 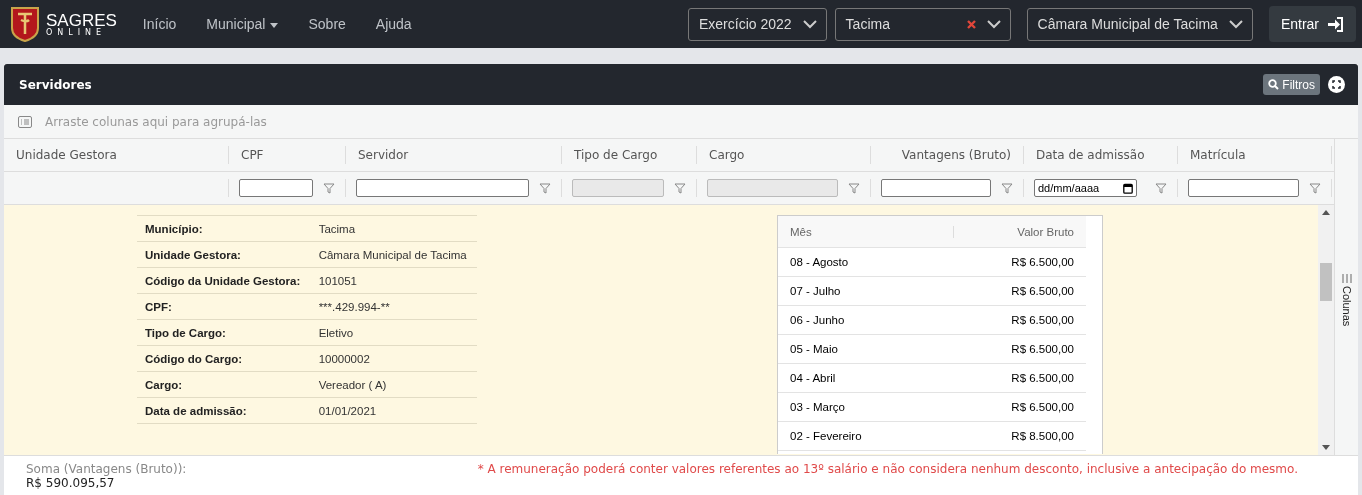 What do you see at coordinates (77, 32) in the screenshot?
I see `brand-subtitle: ONLINE` at bounding box center [77, 32].